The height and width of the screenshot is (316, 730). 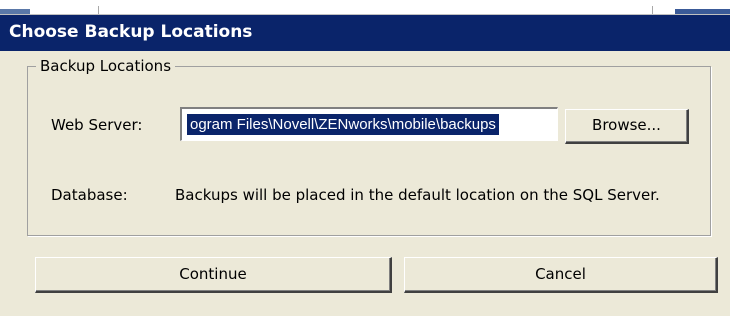 I want to click on web-server-label: Web Server:, so click(x=97, y=125).